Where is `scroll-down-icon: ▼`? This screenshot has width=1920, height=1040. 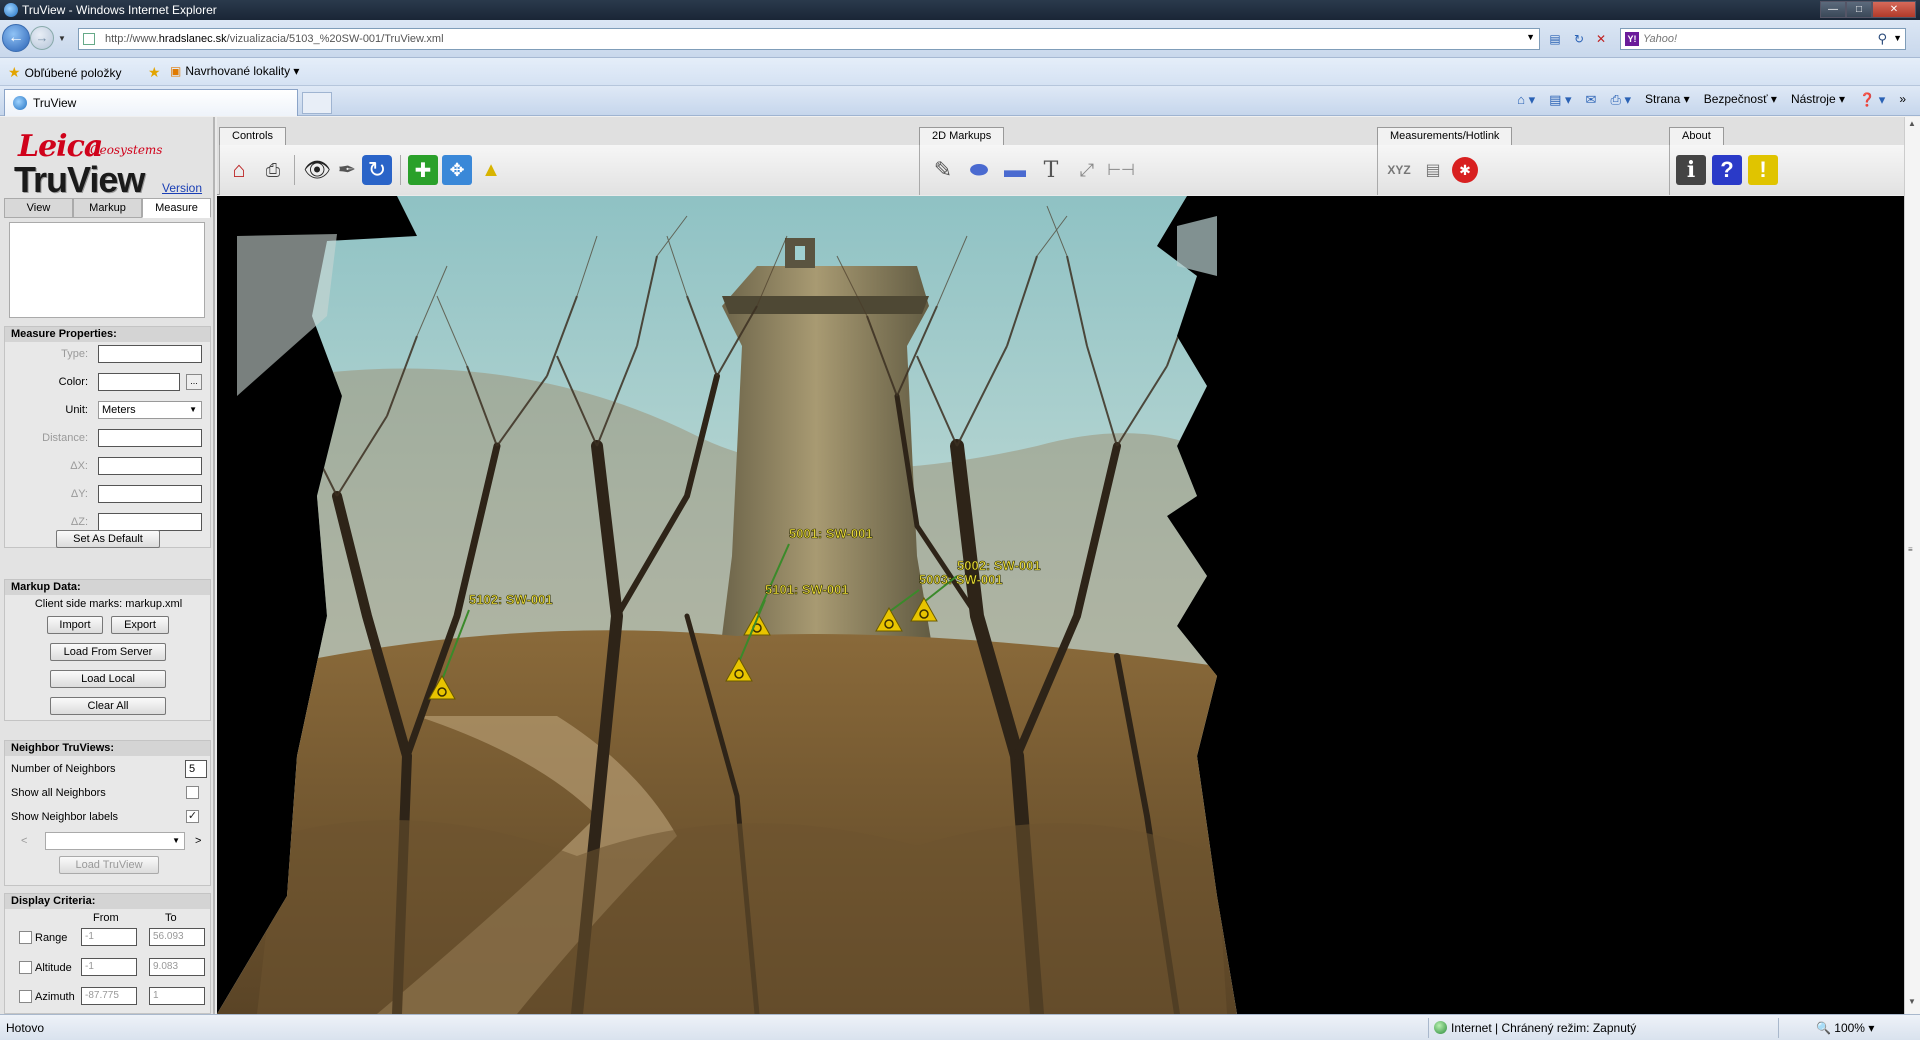 scroll-down-icon: ▼ is located at coordinates (1912, 1001).